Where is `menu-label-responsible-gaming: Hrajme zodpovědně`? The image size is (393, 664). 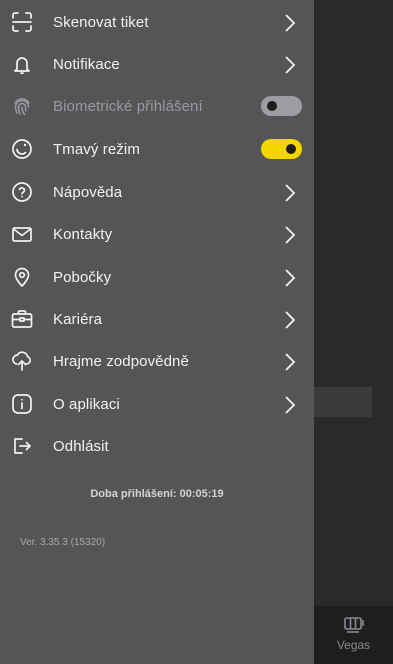 menu-label-responsible-gaming: Hrajme zodpovědně is located at coordinates (121, 361).